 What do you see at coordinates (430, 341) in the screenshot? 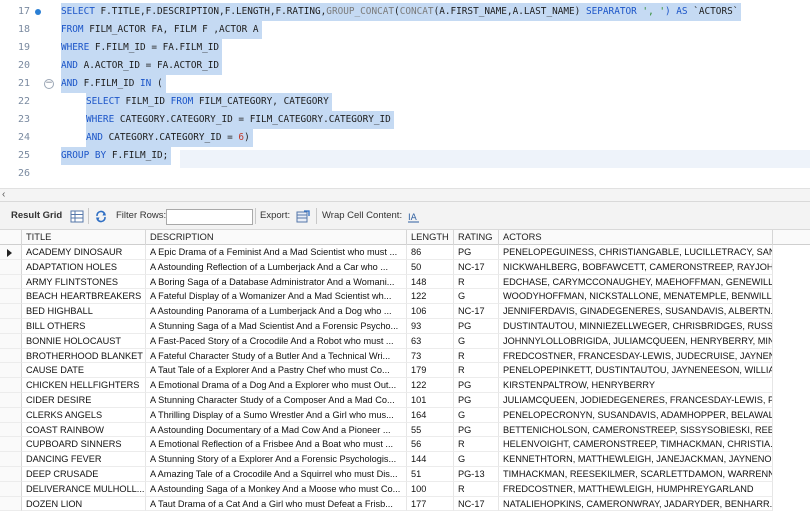
I see `cell-length: 63` at bounding box center [430, 341].